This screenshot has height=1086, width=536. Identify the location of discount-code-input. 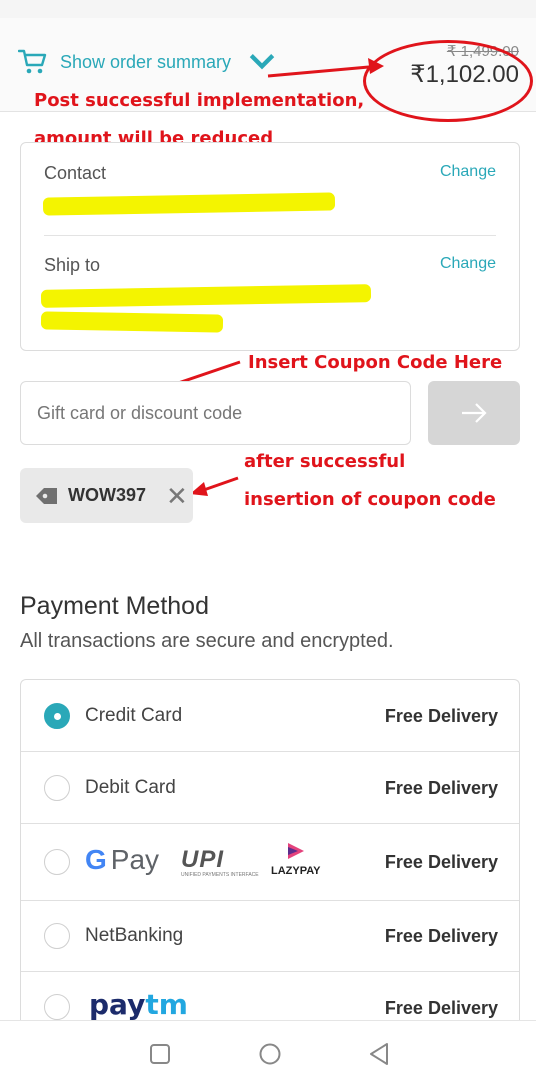
(215, 413).